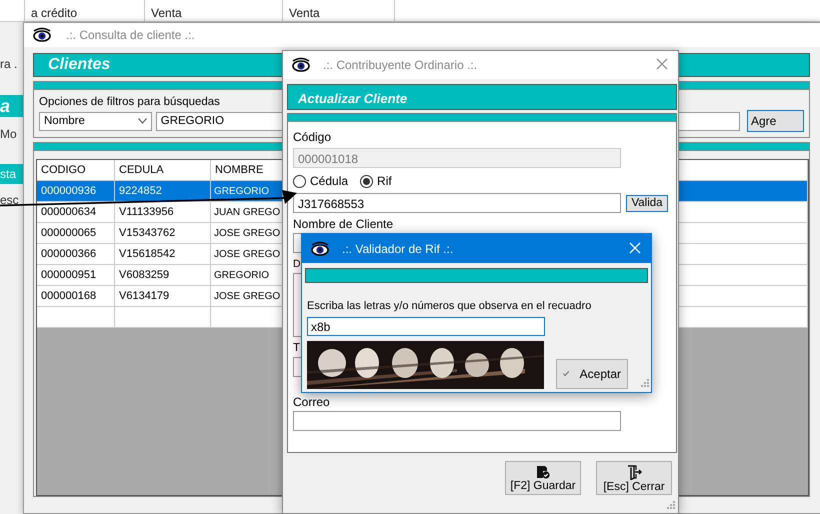 The image size is (820, 514). What do you see at coordinates (68, 254) in the screenshot?
I see `table-cell: 000000366` at bounding box center [68, 254].